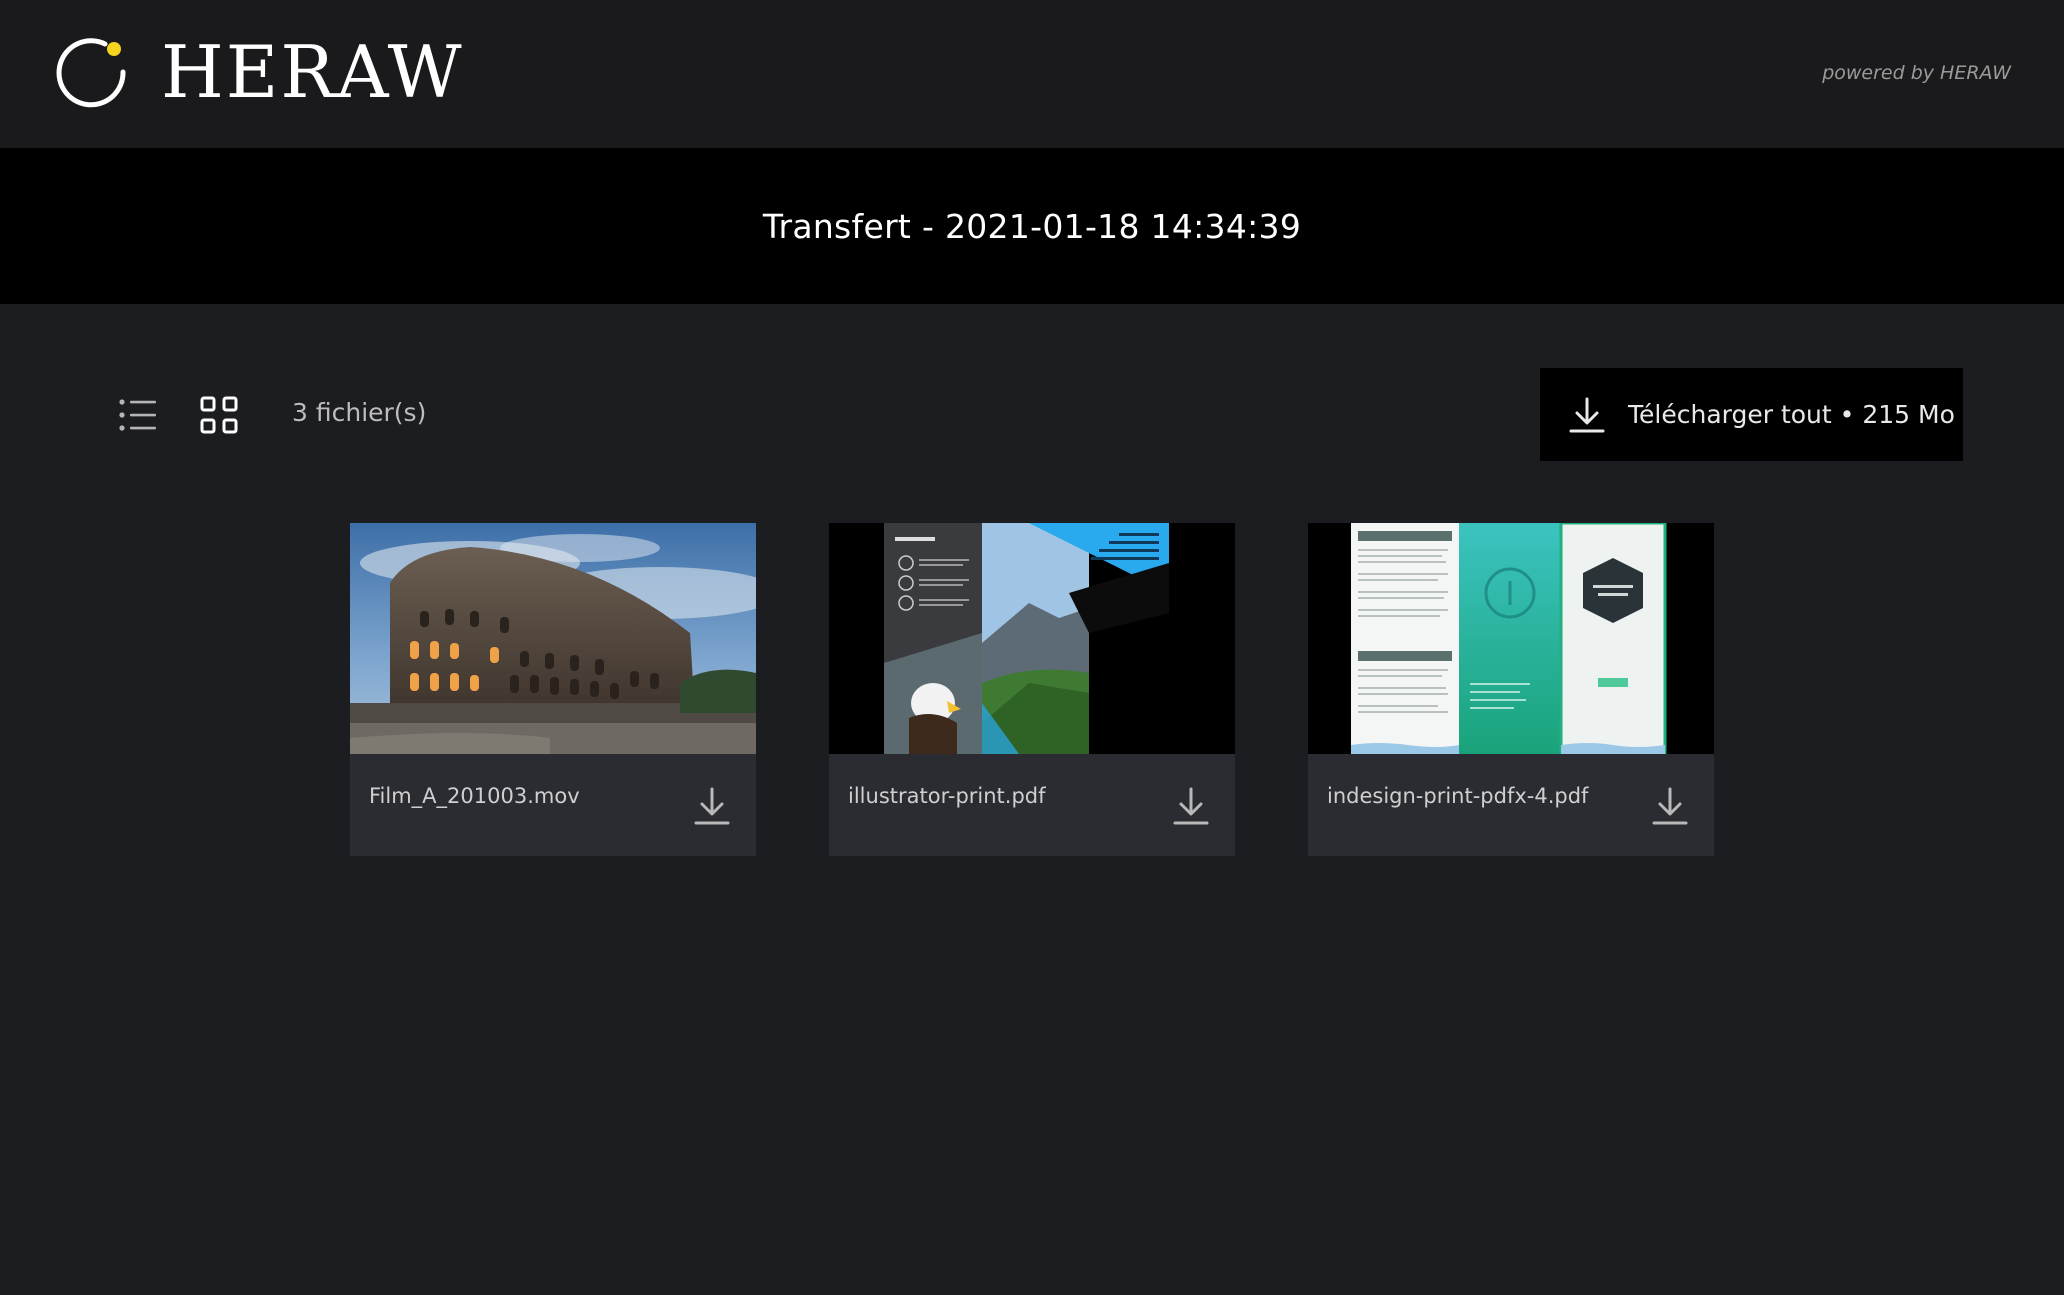  I want to click on file-card: illustrator-print.pdf, so click(1032, 689).